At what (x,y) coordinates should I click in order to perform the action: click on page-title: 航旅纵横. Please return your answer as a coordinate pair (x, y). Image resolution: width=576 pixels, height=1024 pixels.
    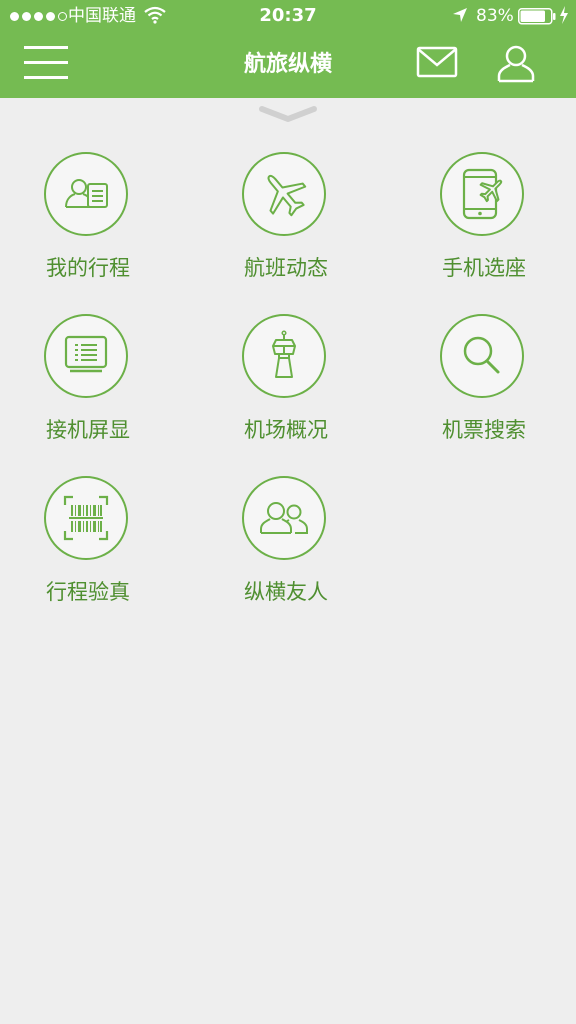
    Looking at the image, I should click on (287, 64).